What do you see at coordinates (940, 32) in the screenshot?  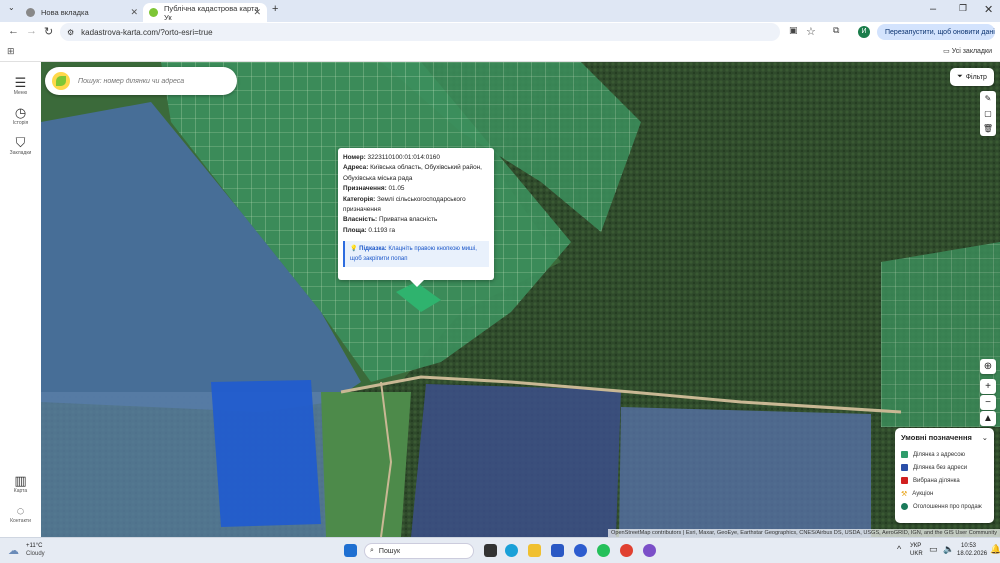 I see `restart-label: Перезапустити, щоб оновити дані` at bounding box center [940, 32].